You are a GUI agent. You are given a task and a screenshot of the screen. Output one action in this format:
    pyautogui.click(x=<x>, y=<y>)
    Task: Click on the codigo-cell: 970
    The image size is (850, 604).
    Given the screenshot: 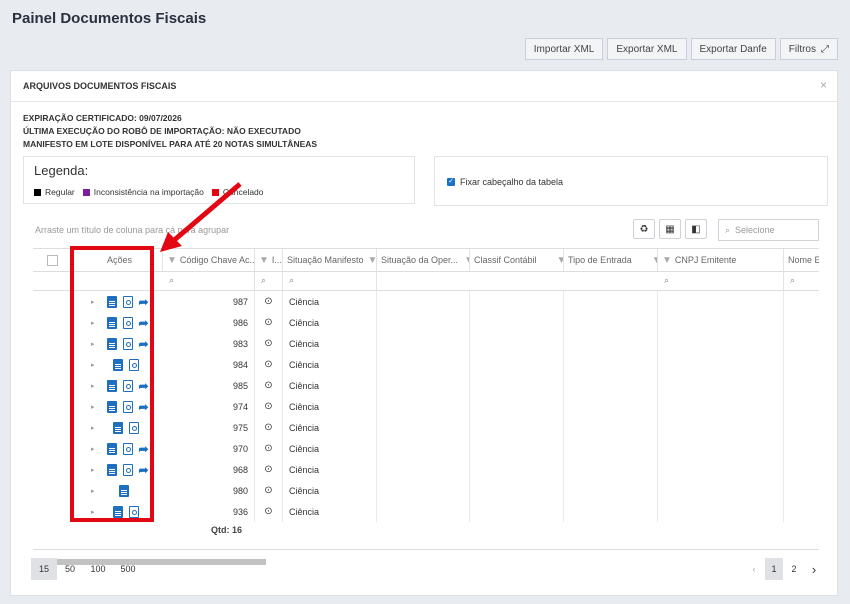 What is the action you would take?
    pyautogui.click(x=209, y=448)
    